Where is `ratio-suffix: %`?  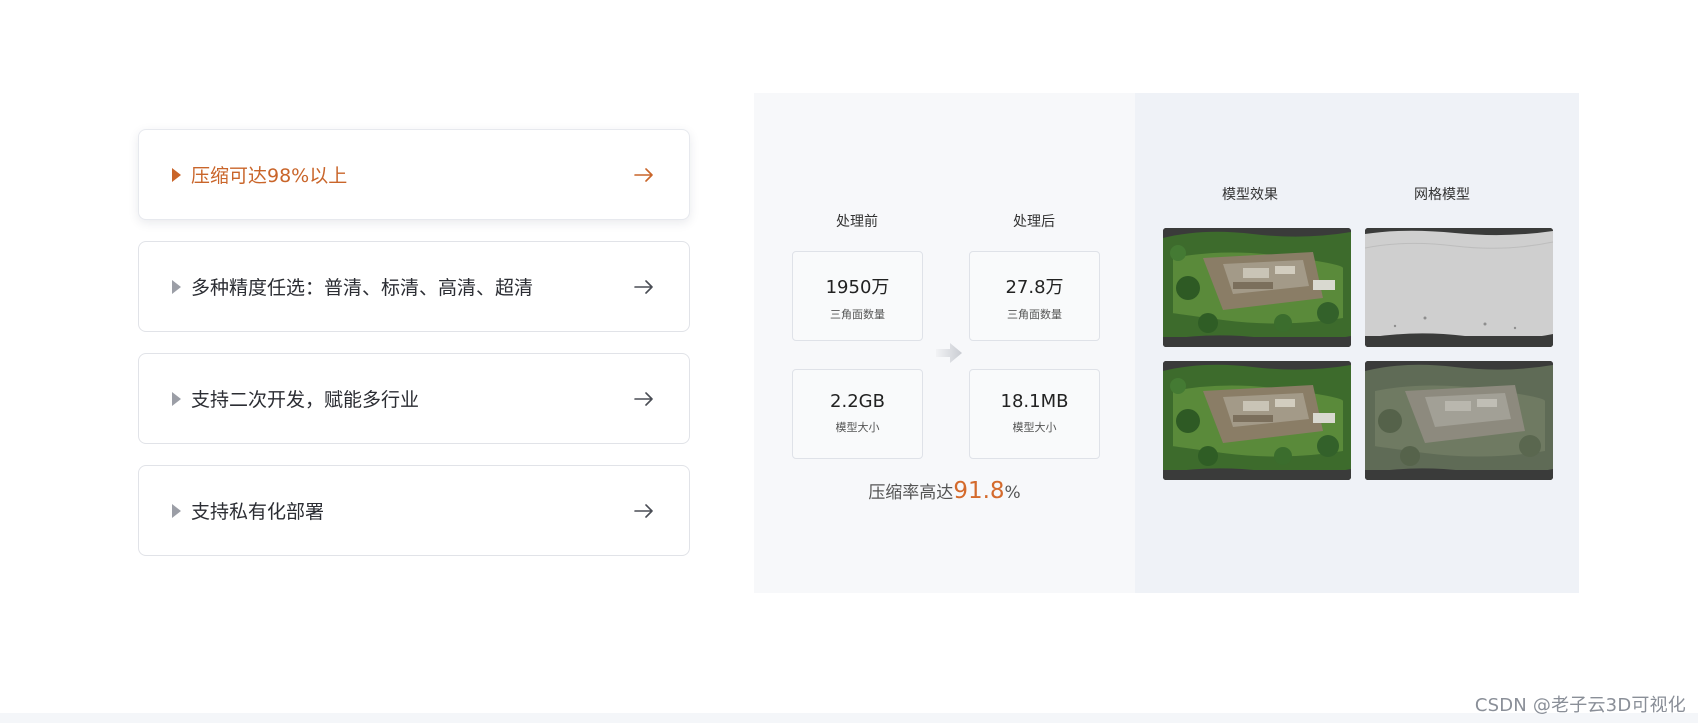
ratio-suffix: % is located at coordinates (1012, 493).